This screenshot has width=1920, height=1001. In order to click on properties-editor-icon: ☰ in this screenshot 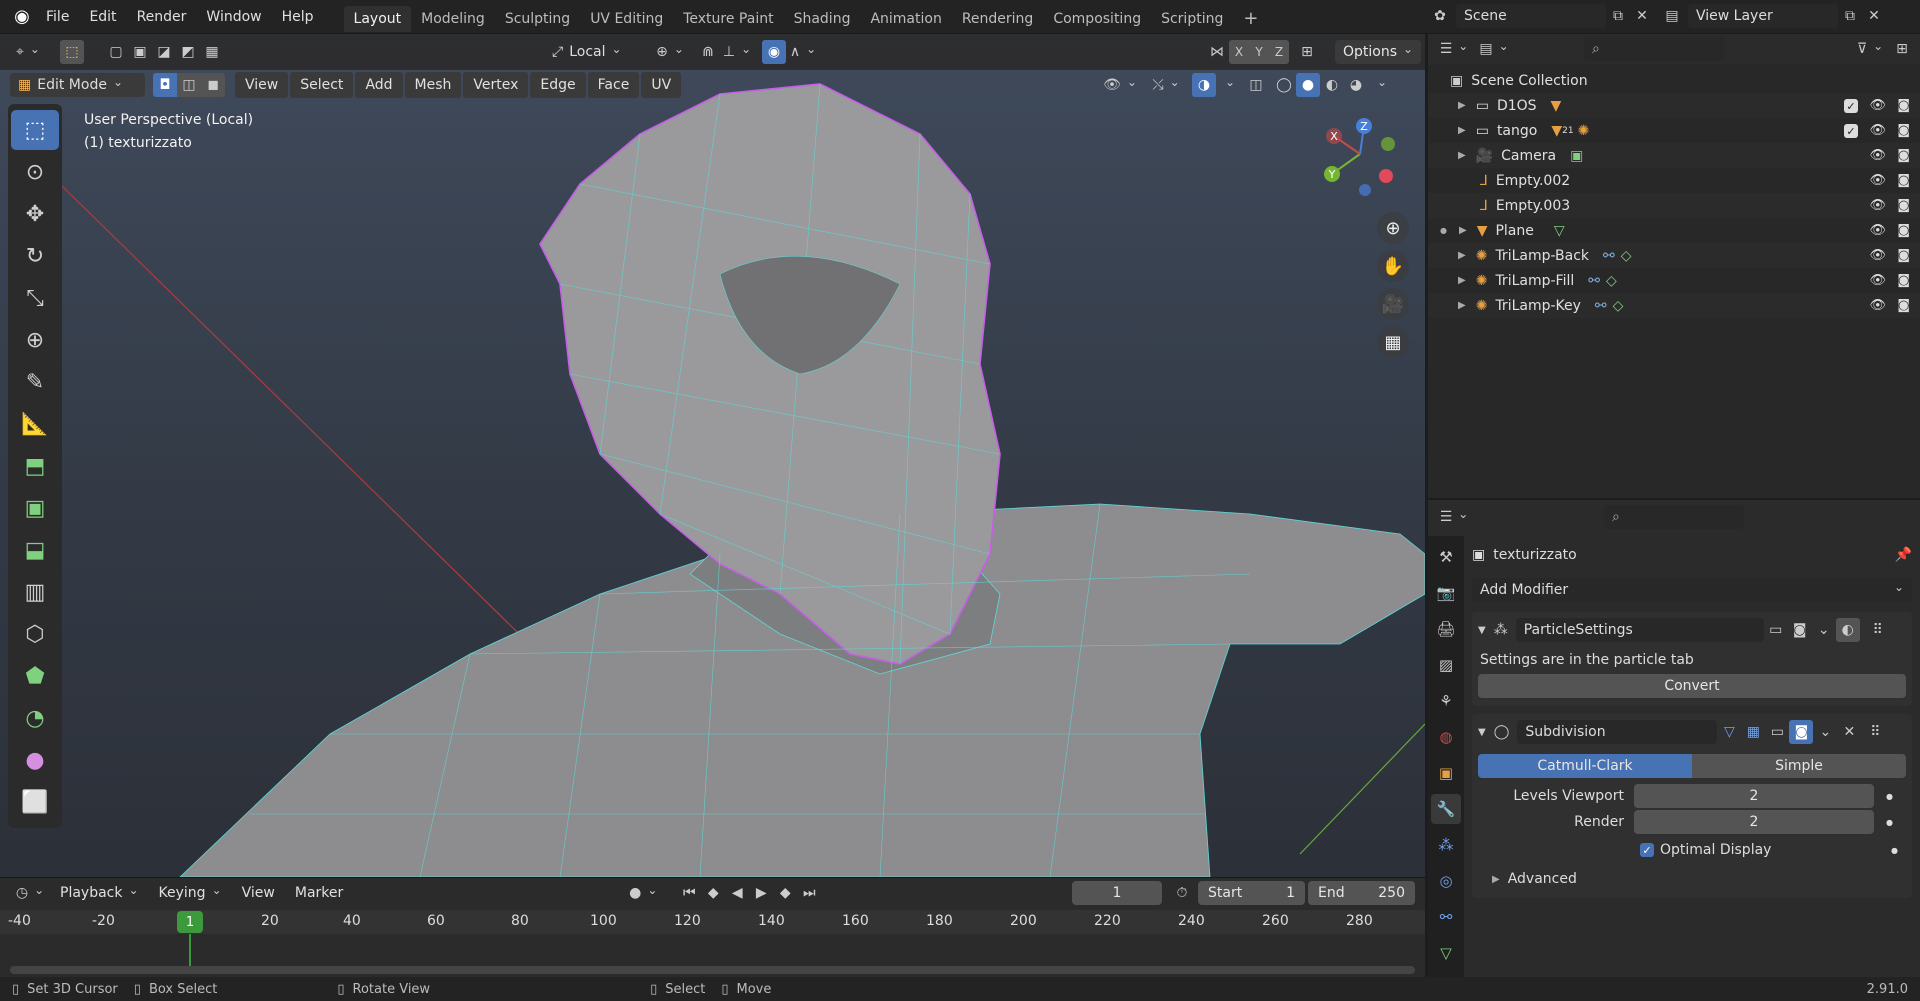, I will do `click(1454, 517)`.